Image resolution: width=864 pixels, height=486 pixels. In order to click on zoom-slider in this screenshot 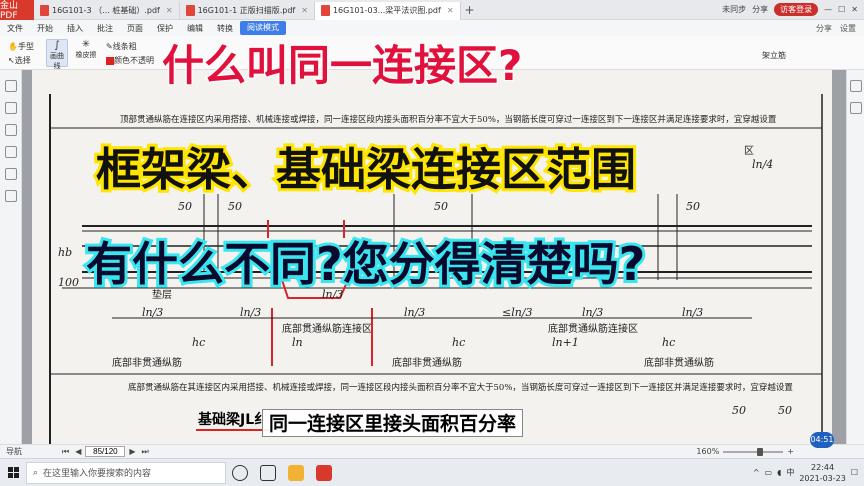, I will do `click(753, 451)`.